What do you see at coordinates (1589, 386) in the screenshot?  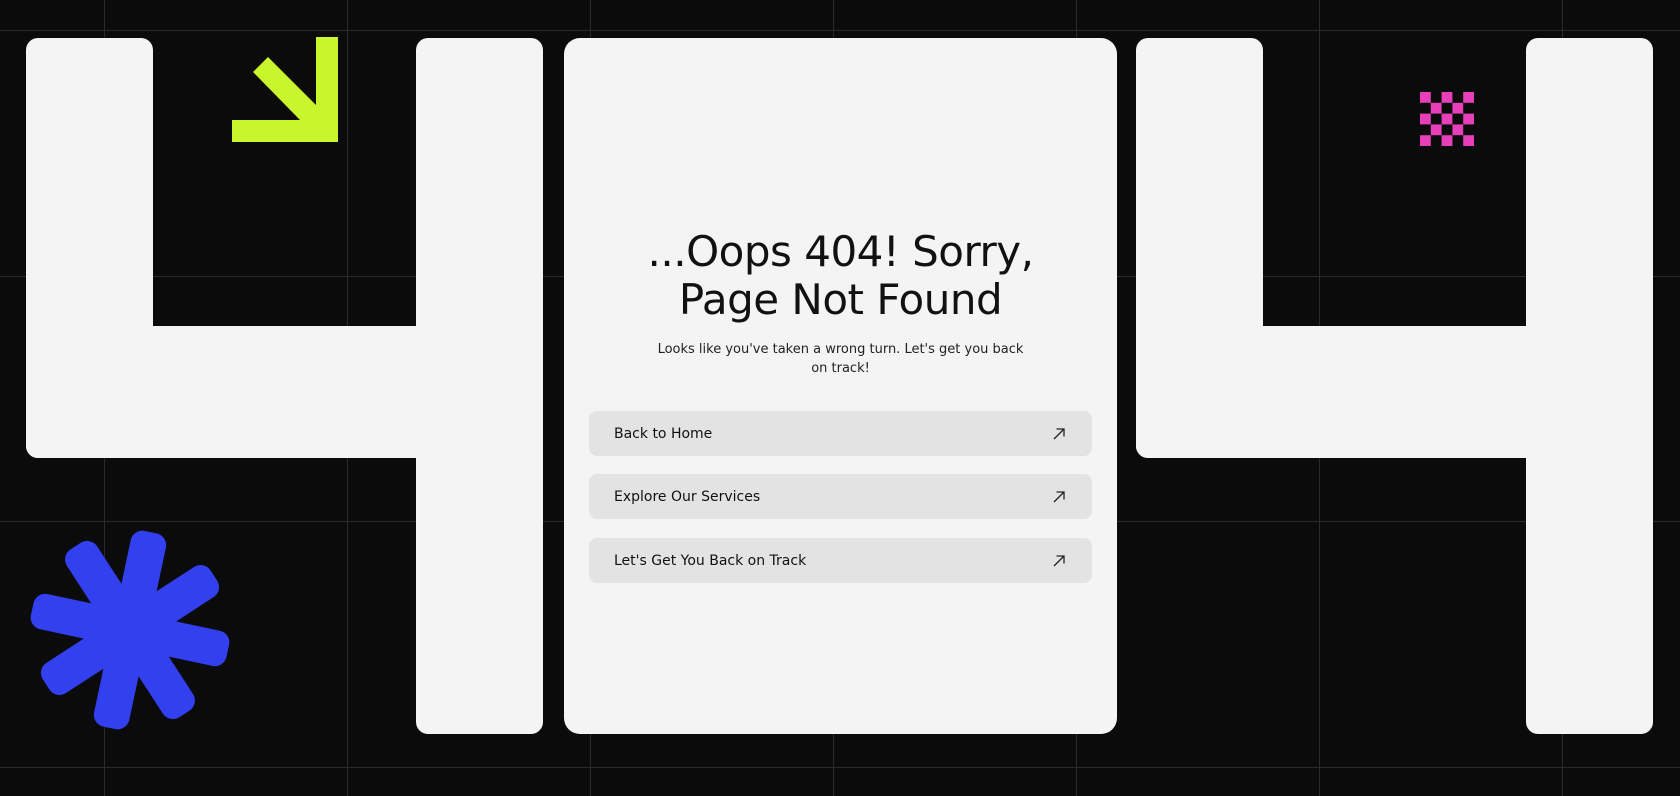 I see `right-four-upright` at bounding box center [1589, 386].